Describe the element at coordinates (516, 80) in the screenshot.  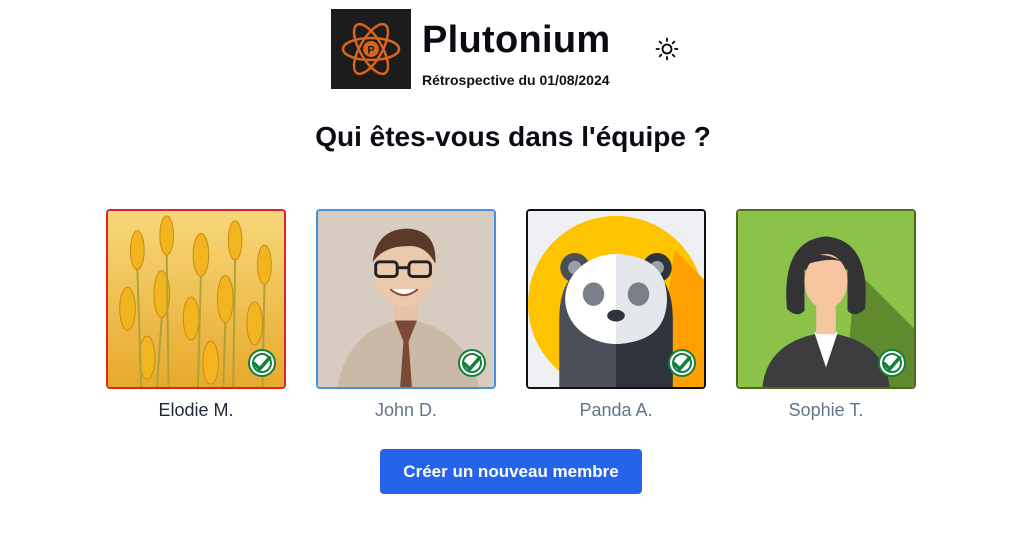
I see `retrospective-date: Rétrospective du 01/08/2024` at that location.